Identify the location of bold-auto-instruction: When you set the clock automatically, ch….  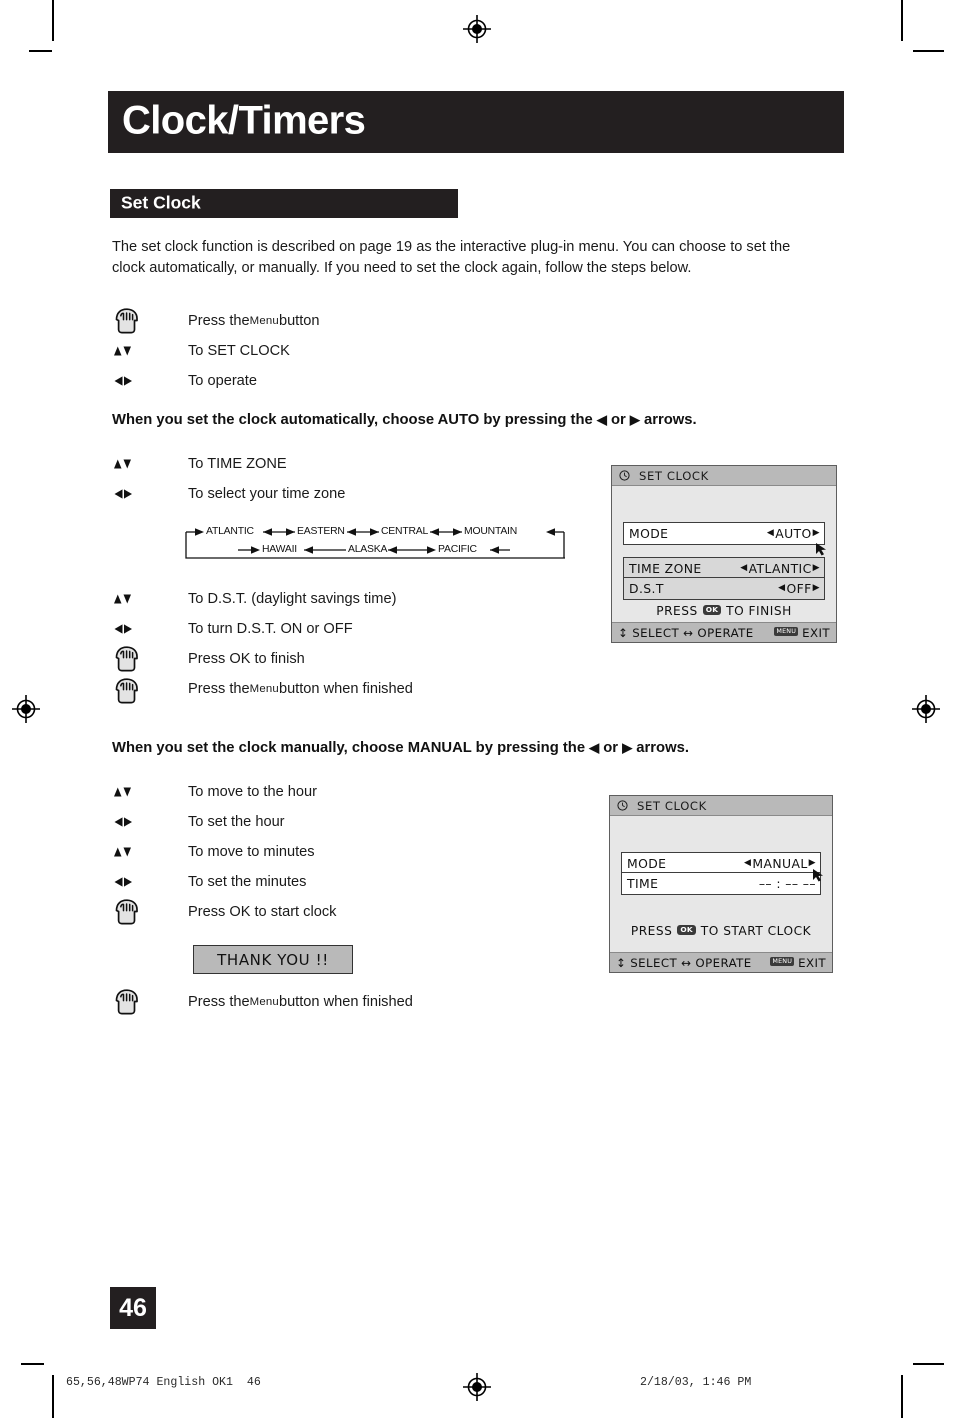
(404, 420).